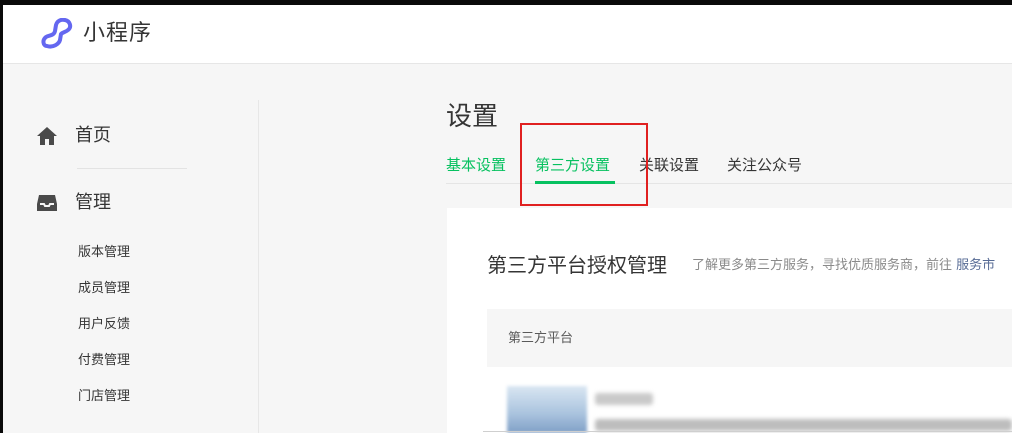 Image resolution: width=1012 pixels, height=433 pixels. I want to click on sidebar-separator, so click(132, 168).